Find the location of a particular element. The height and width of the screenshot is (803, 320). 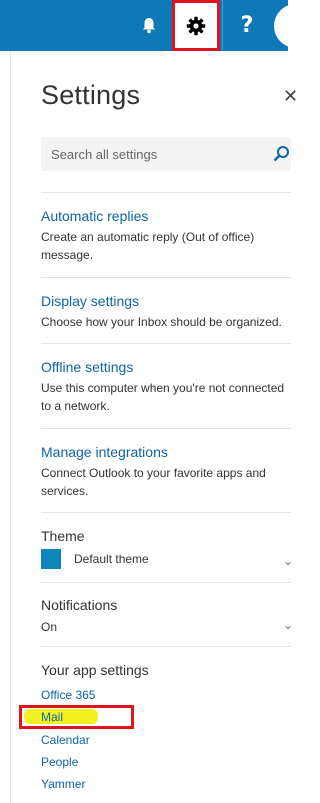

settings-gear-button is located at coordinates (196, 25).